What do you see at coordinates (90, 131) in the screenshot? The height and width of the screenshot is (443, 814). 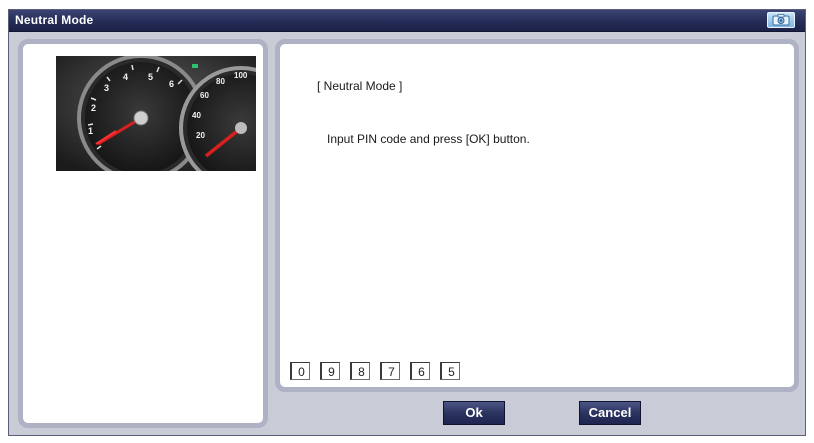 I see `svg-text: 1` at bounding box center [90, 131].